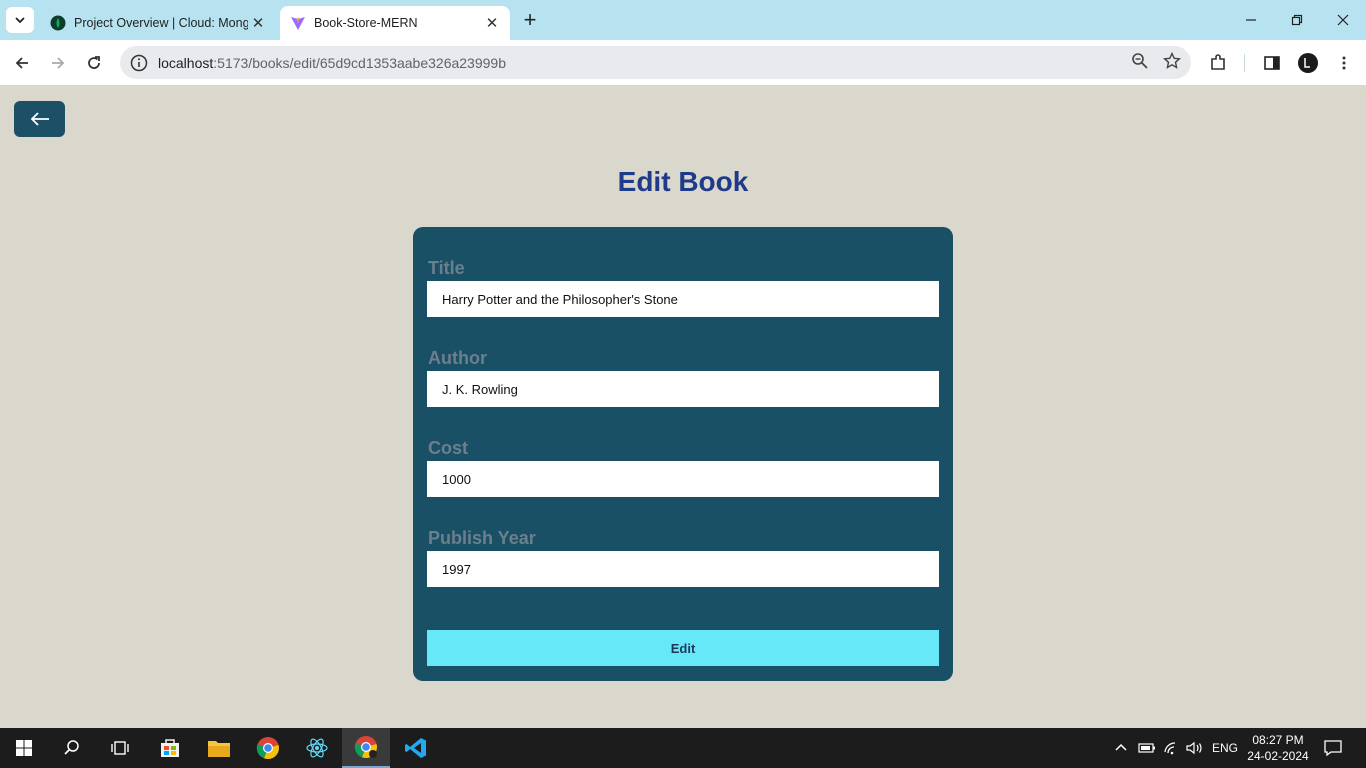 Image resolution: width=1366 pixels, height=768 pixels. I want to click on site-info-icon, so click(139, 63).